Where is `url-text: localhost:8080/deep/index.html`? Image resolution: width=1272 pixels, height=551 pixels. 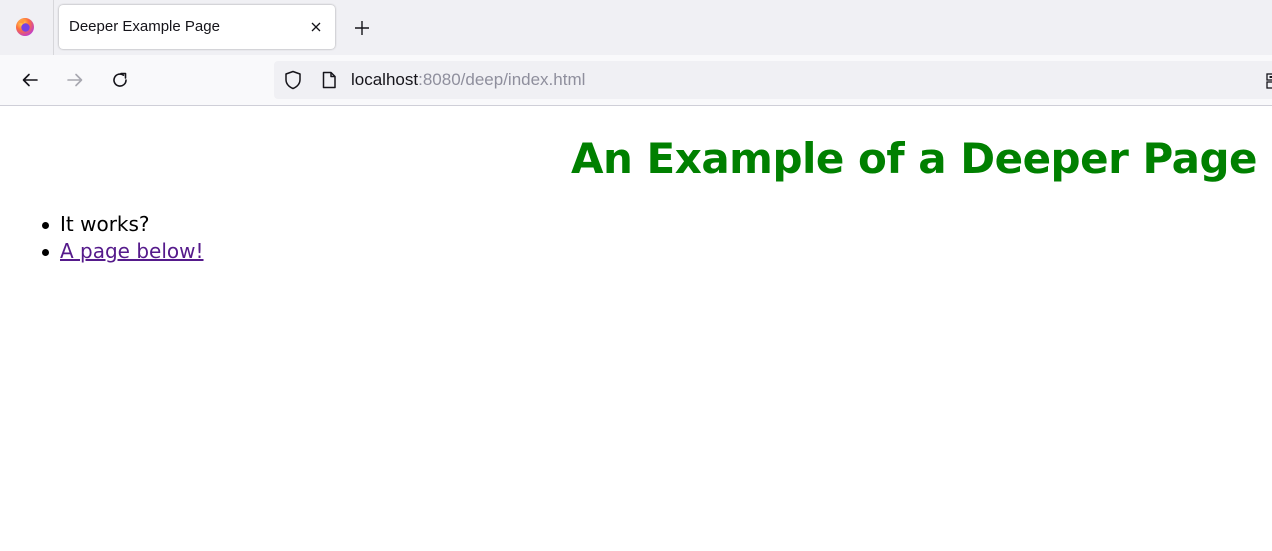
url-text: localhost:8080/deep/index.html is located at coordinates (468, 80).